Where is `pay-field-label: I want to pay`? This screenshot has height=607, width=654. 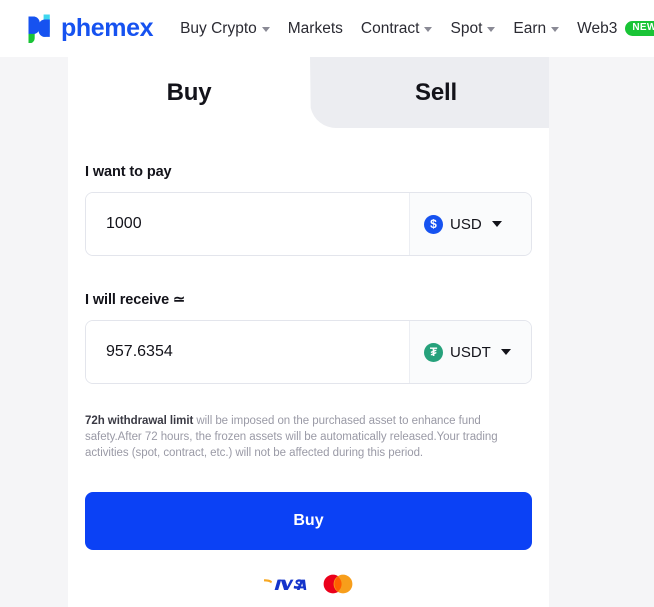 pay-field-label: I want to pay is located at coordinates (128, 172).